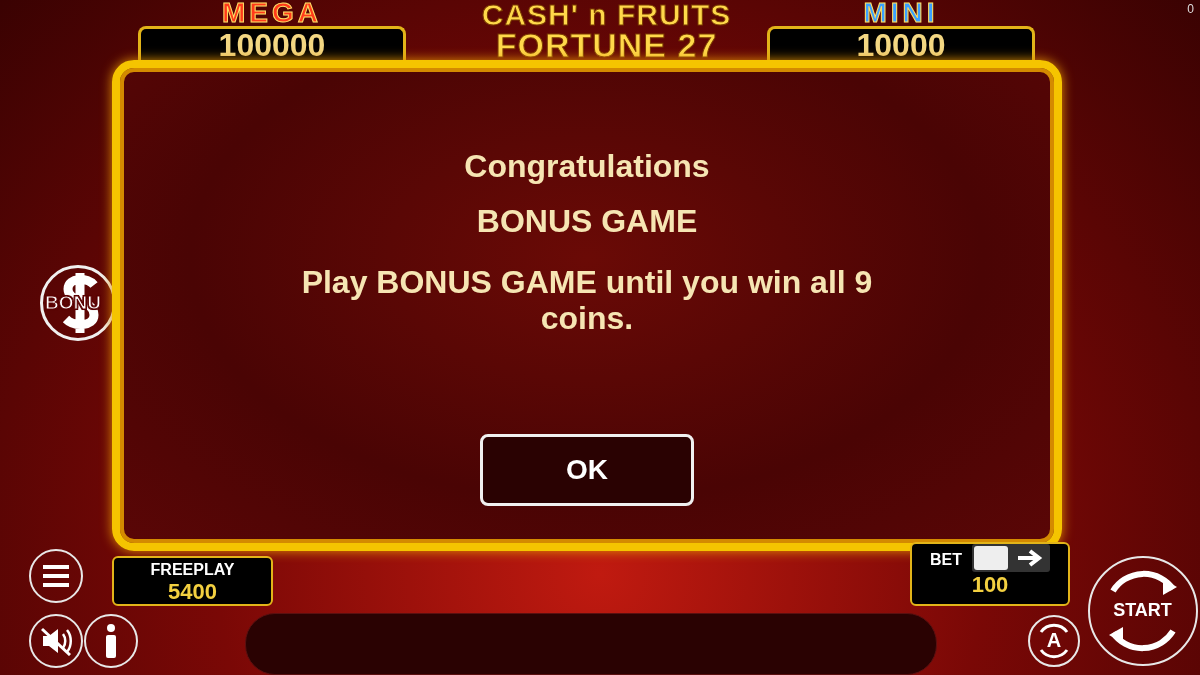 The width and height of the screenshot is (1200, 675). What do you see at coordinates (272, 44) in the screenshot?
I see `jackpot-value: 100000` at bounding box center [272, 44].